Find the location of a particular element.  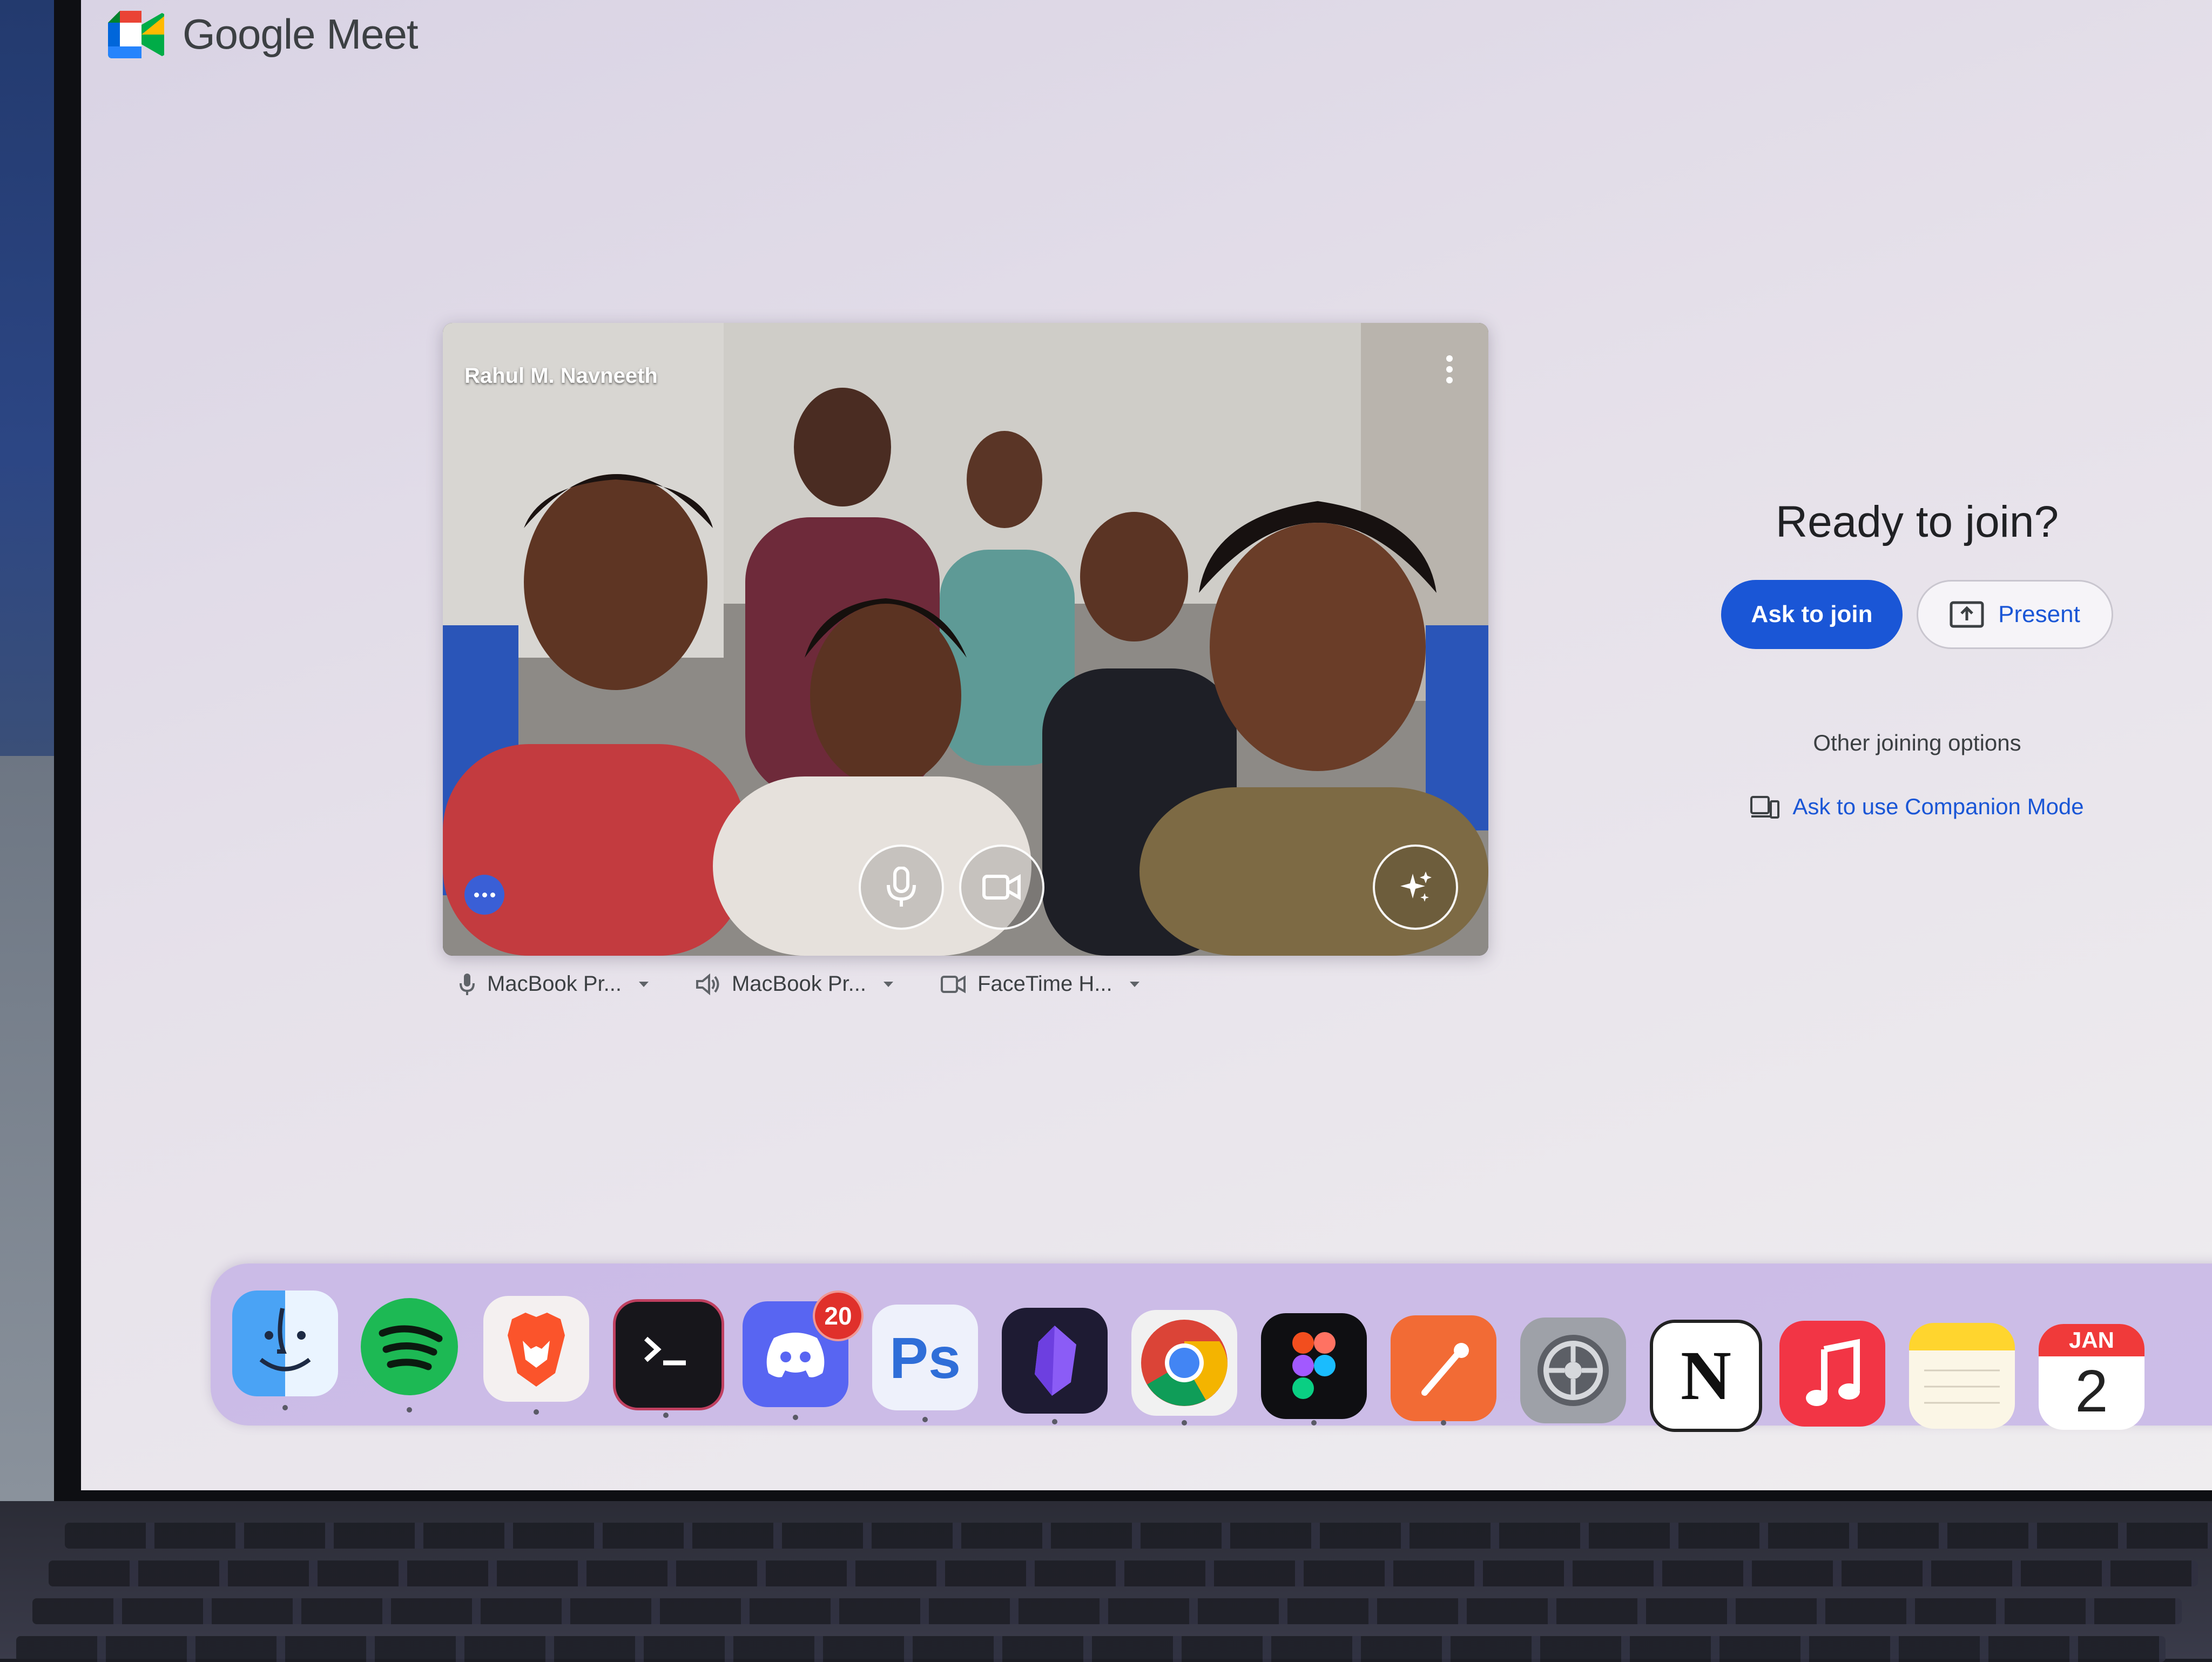

calendar-day: 2 is located at coordinates (2091, 1391).